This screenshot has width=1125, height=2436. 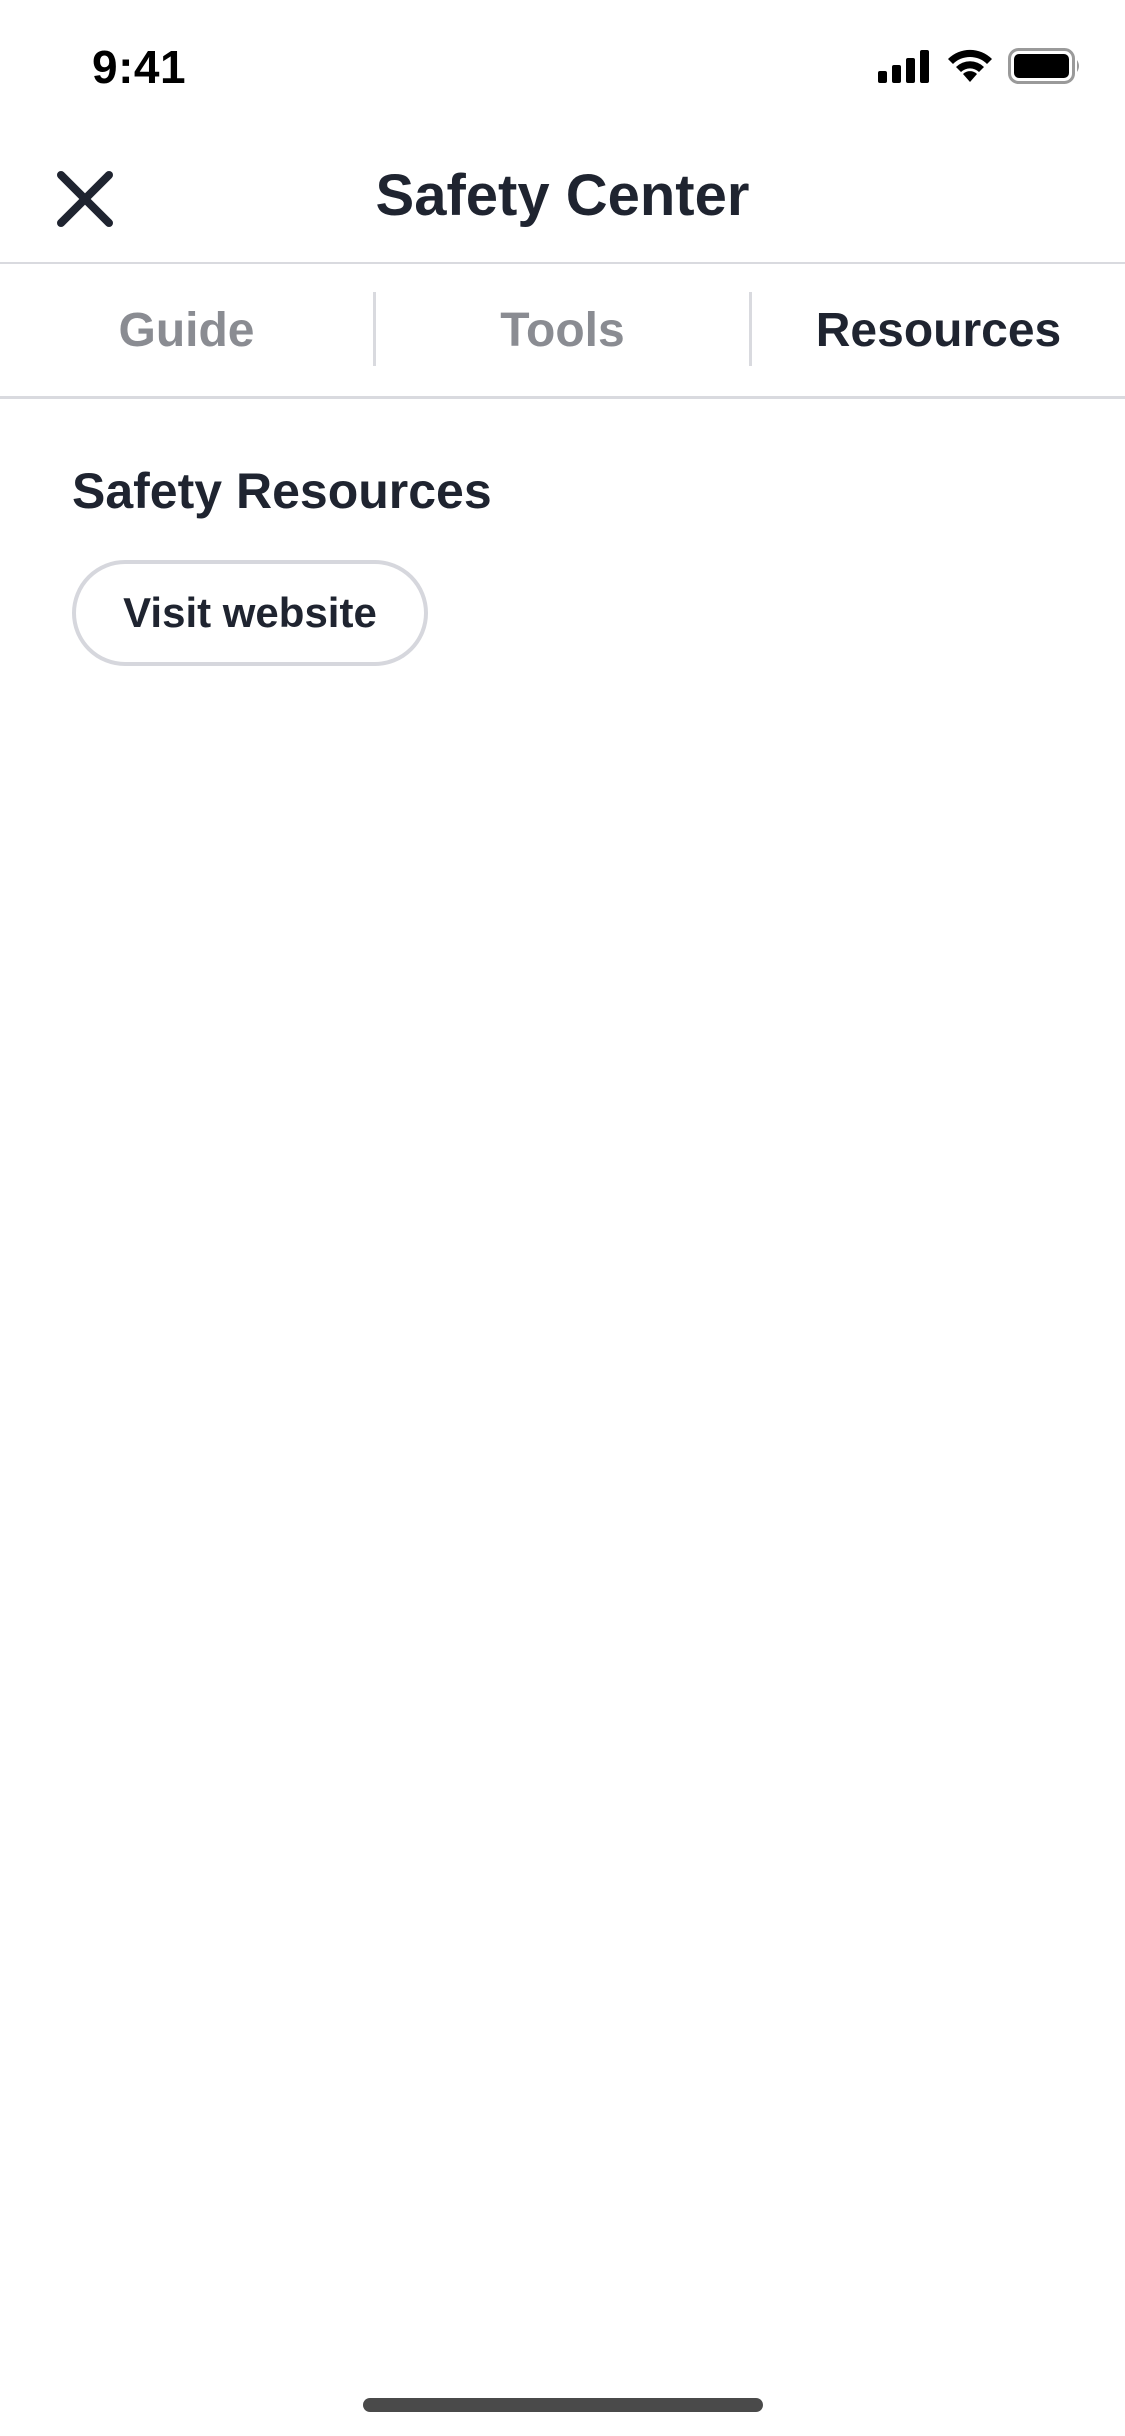 What do you see at coordinates (970, 68) in the screenshot?
I see `wifi-icon` at bounding box center [970, 68].